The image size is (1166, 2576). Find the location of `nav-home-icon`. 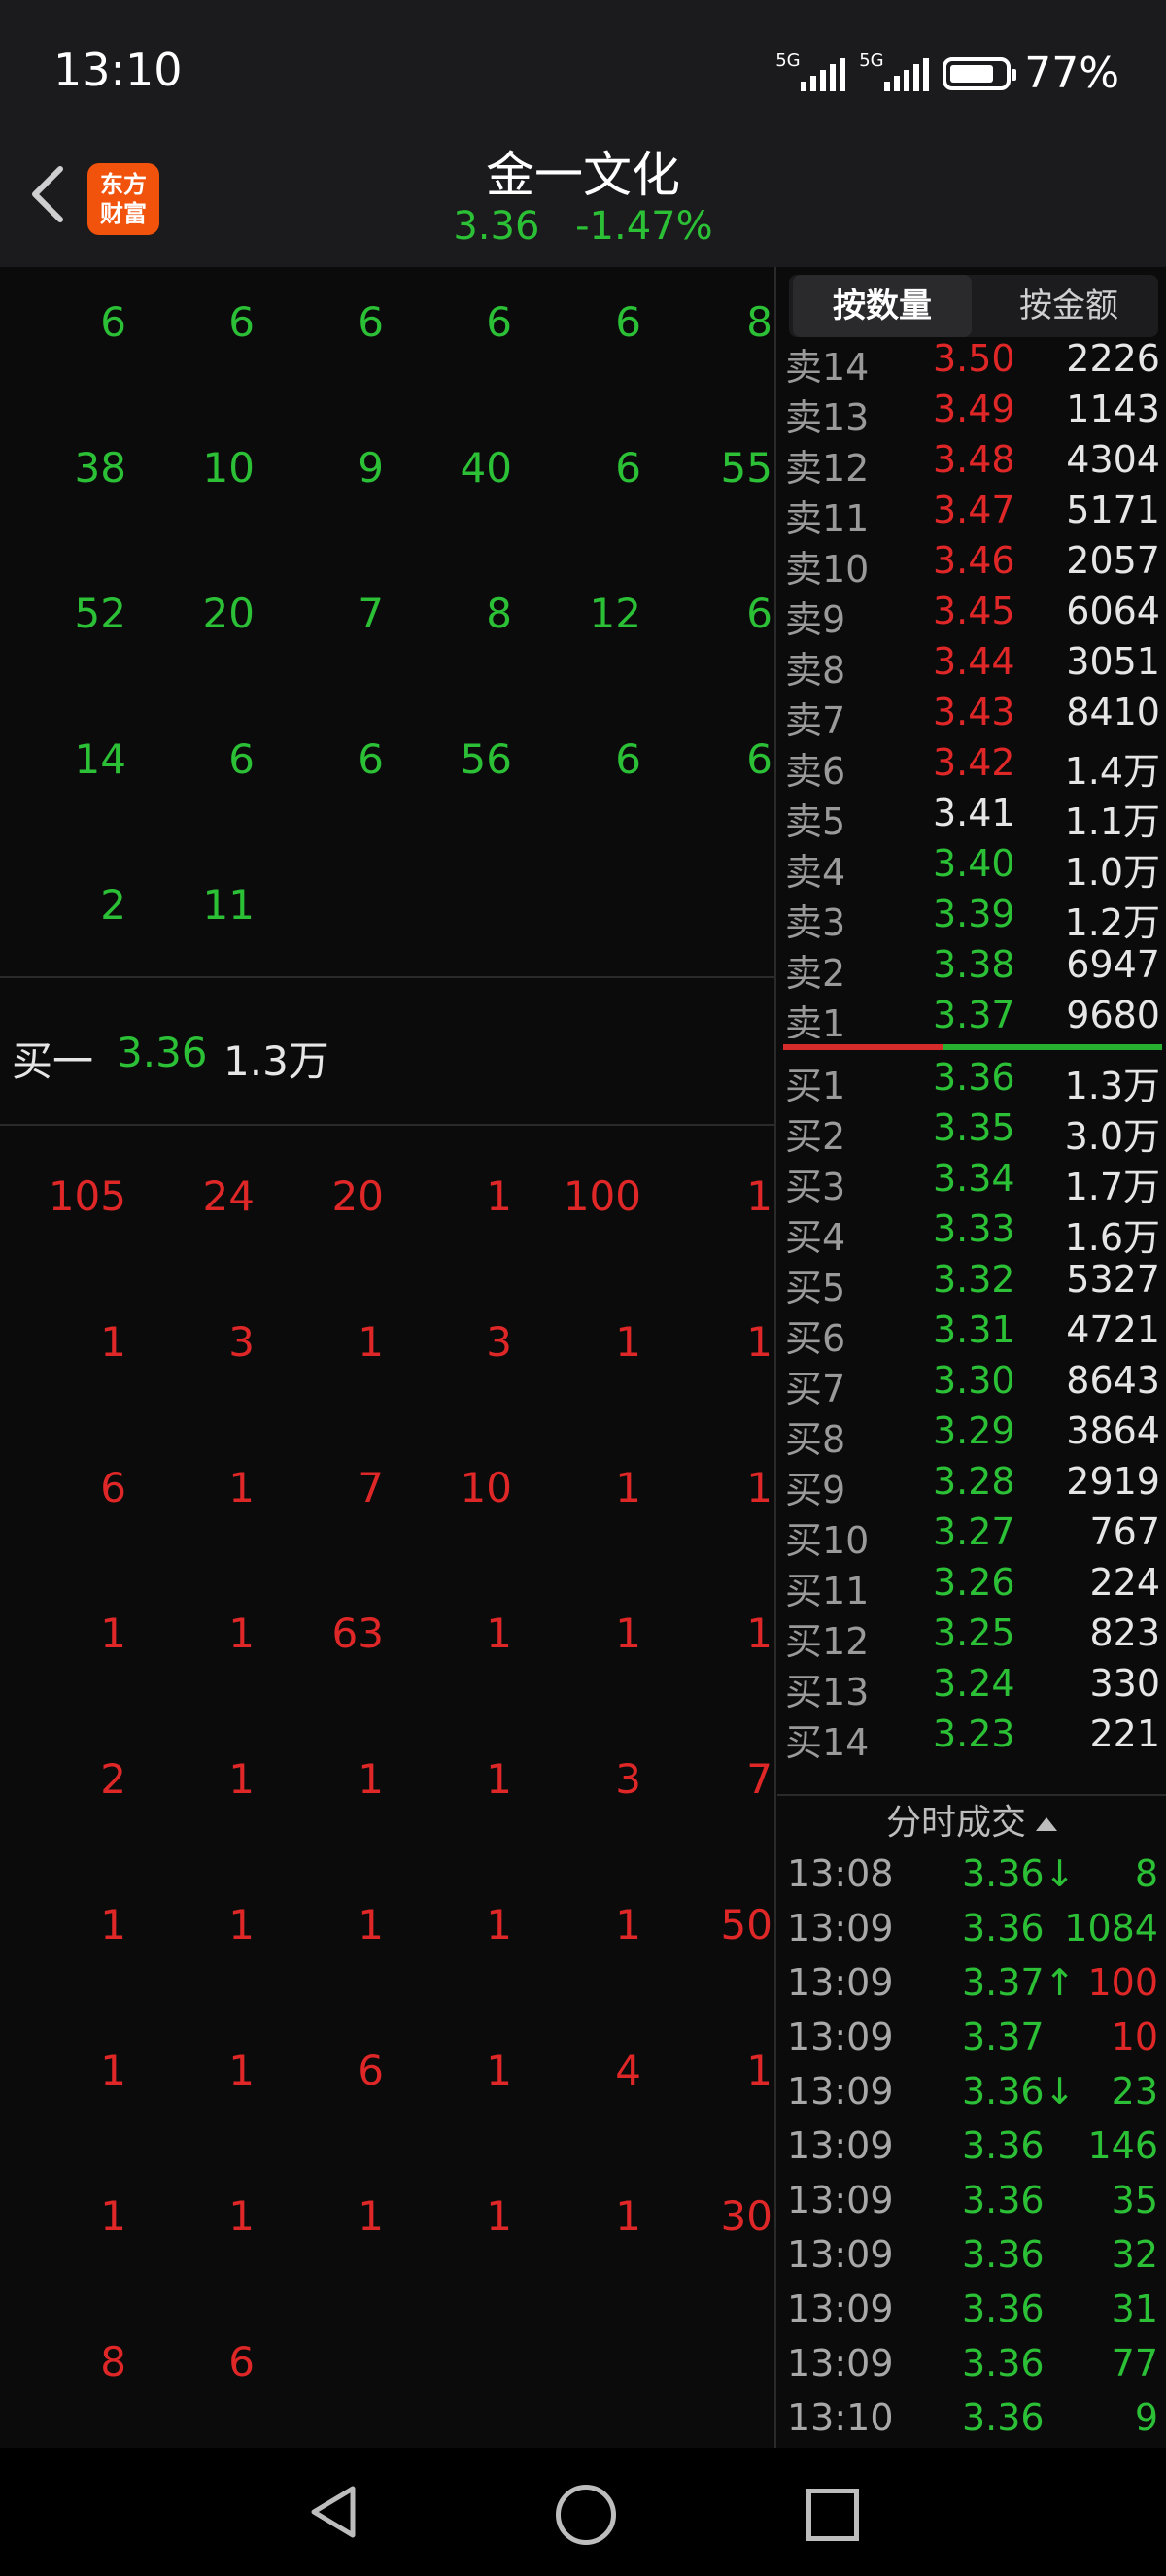

nav-home-icon is located at coordinates (586, 2515).